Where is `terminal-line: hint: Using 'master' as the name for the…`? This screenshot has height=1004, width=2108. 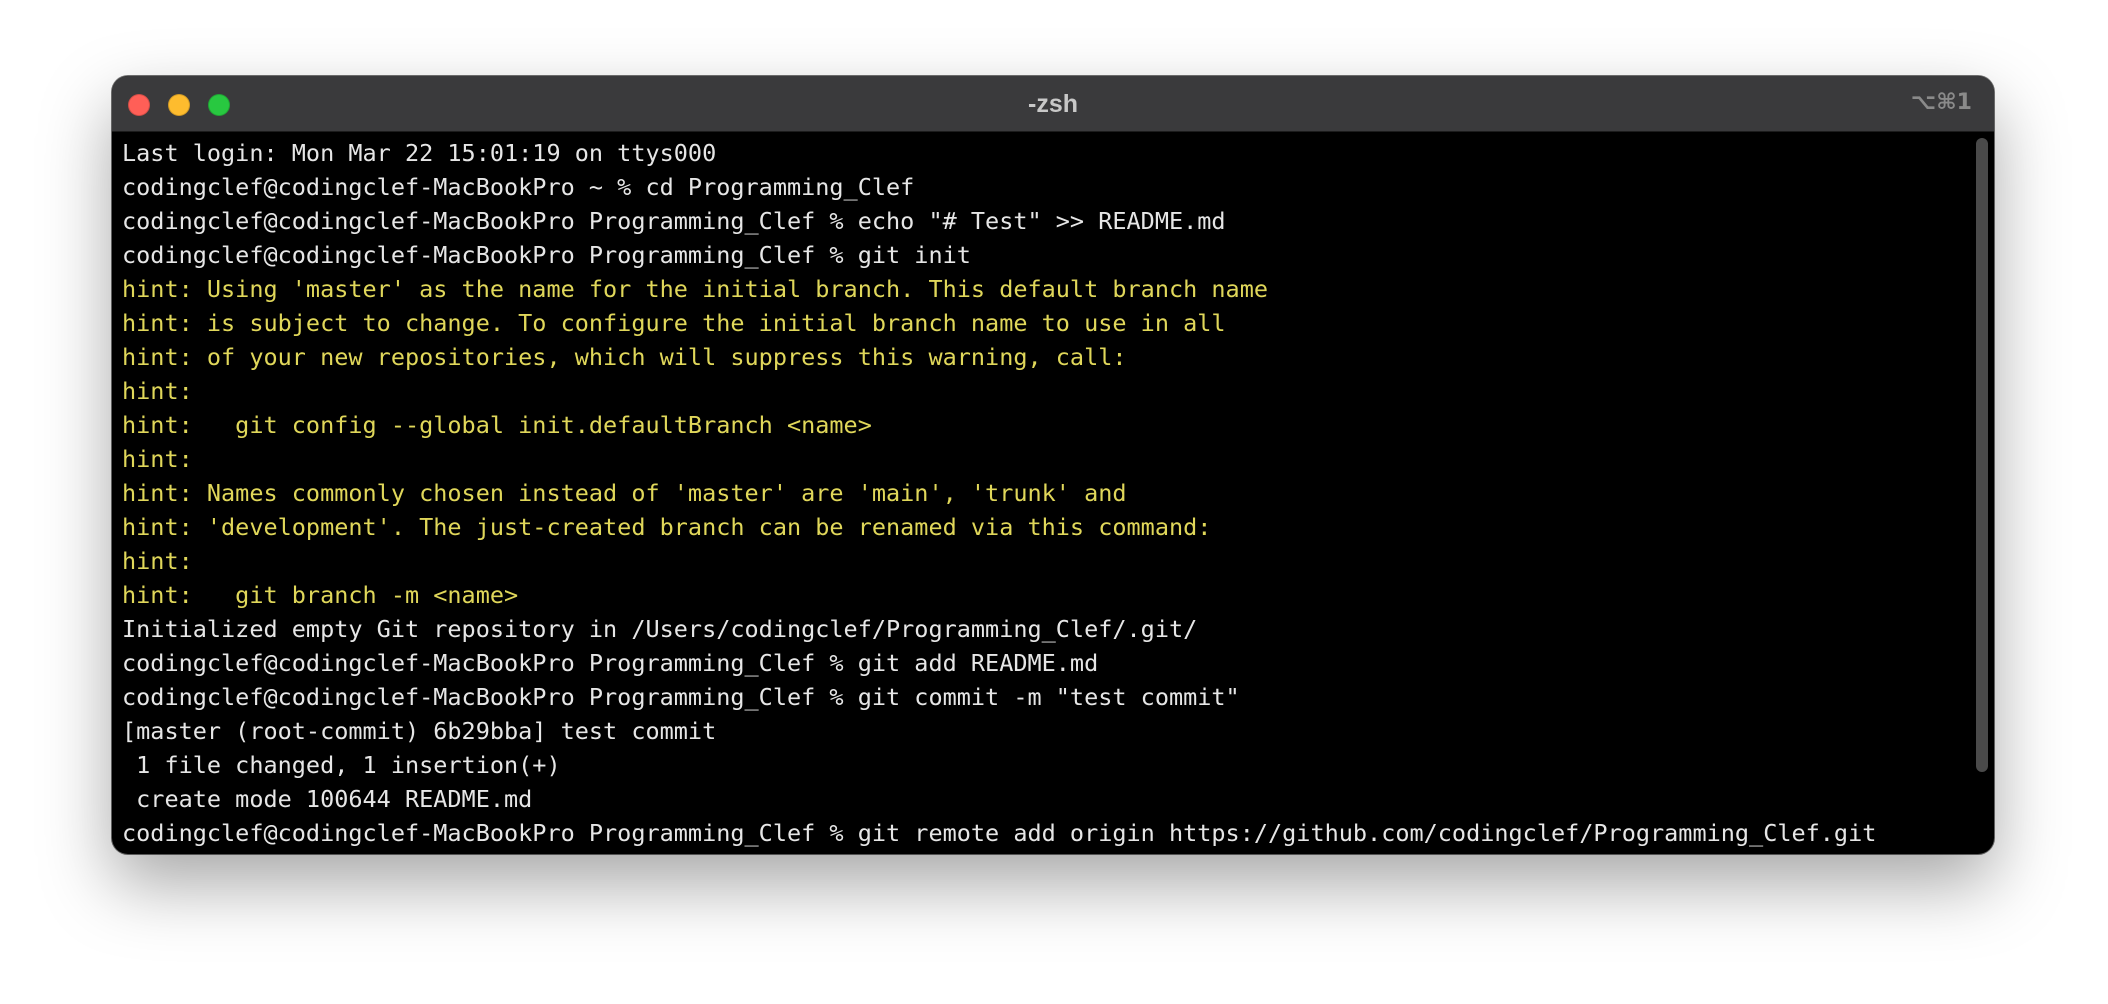 terminal-line: hint: Using 'master' as the name for the… is located at coordinates (695, 289).